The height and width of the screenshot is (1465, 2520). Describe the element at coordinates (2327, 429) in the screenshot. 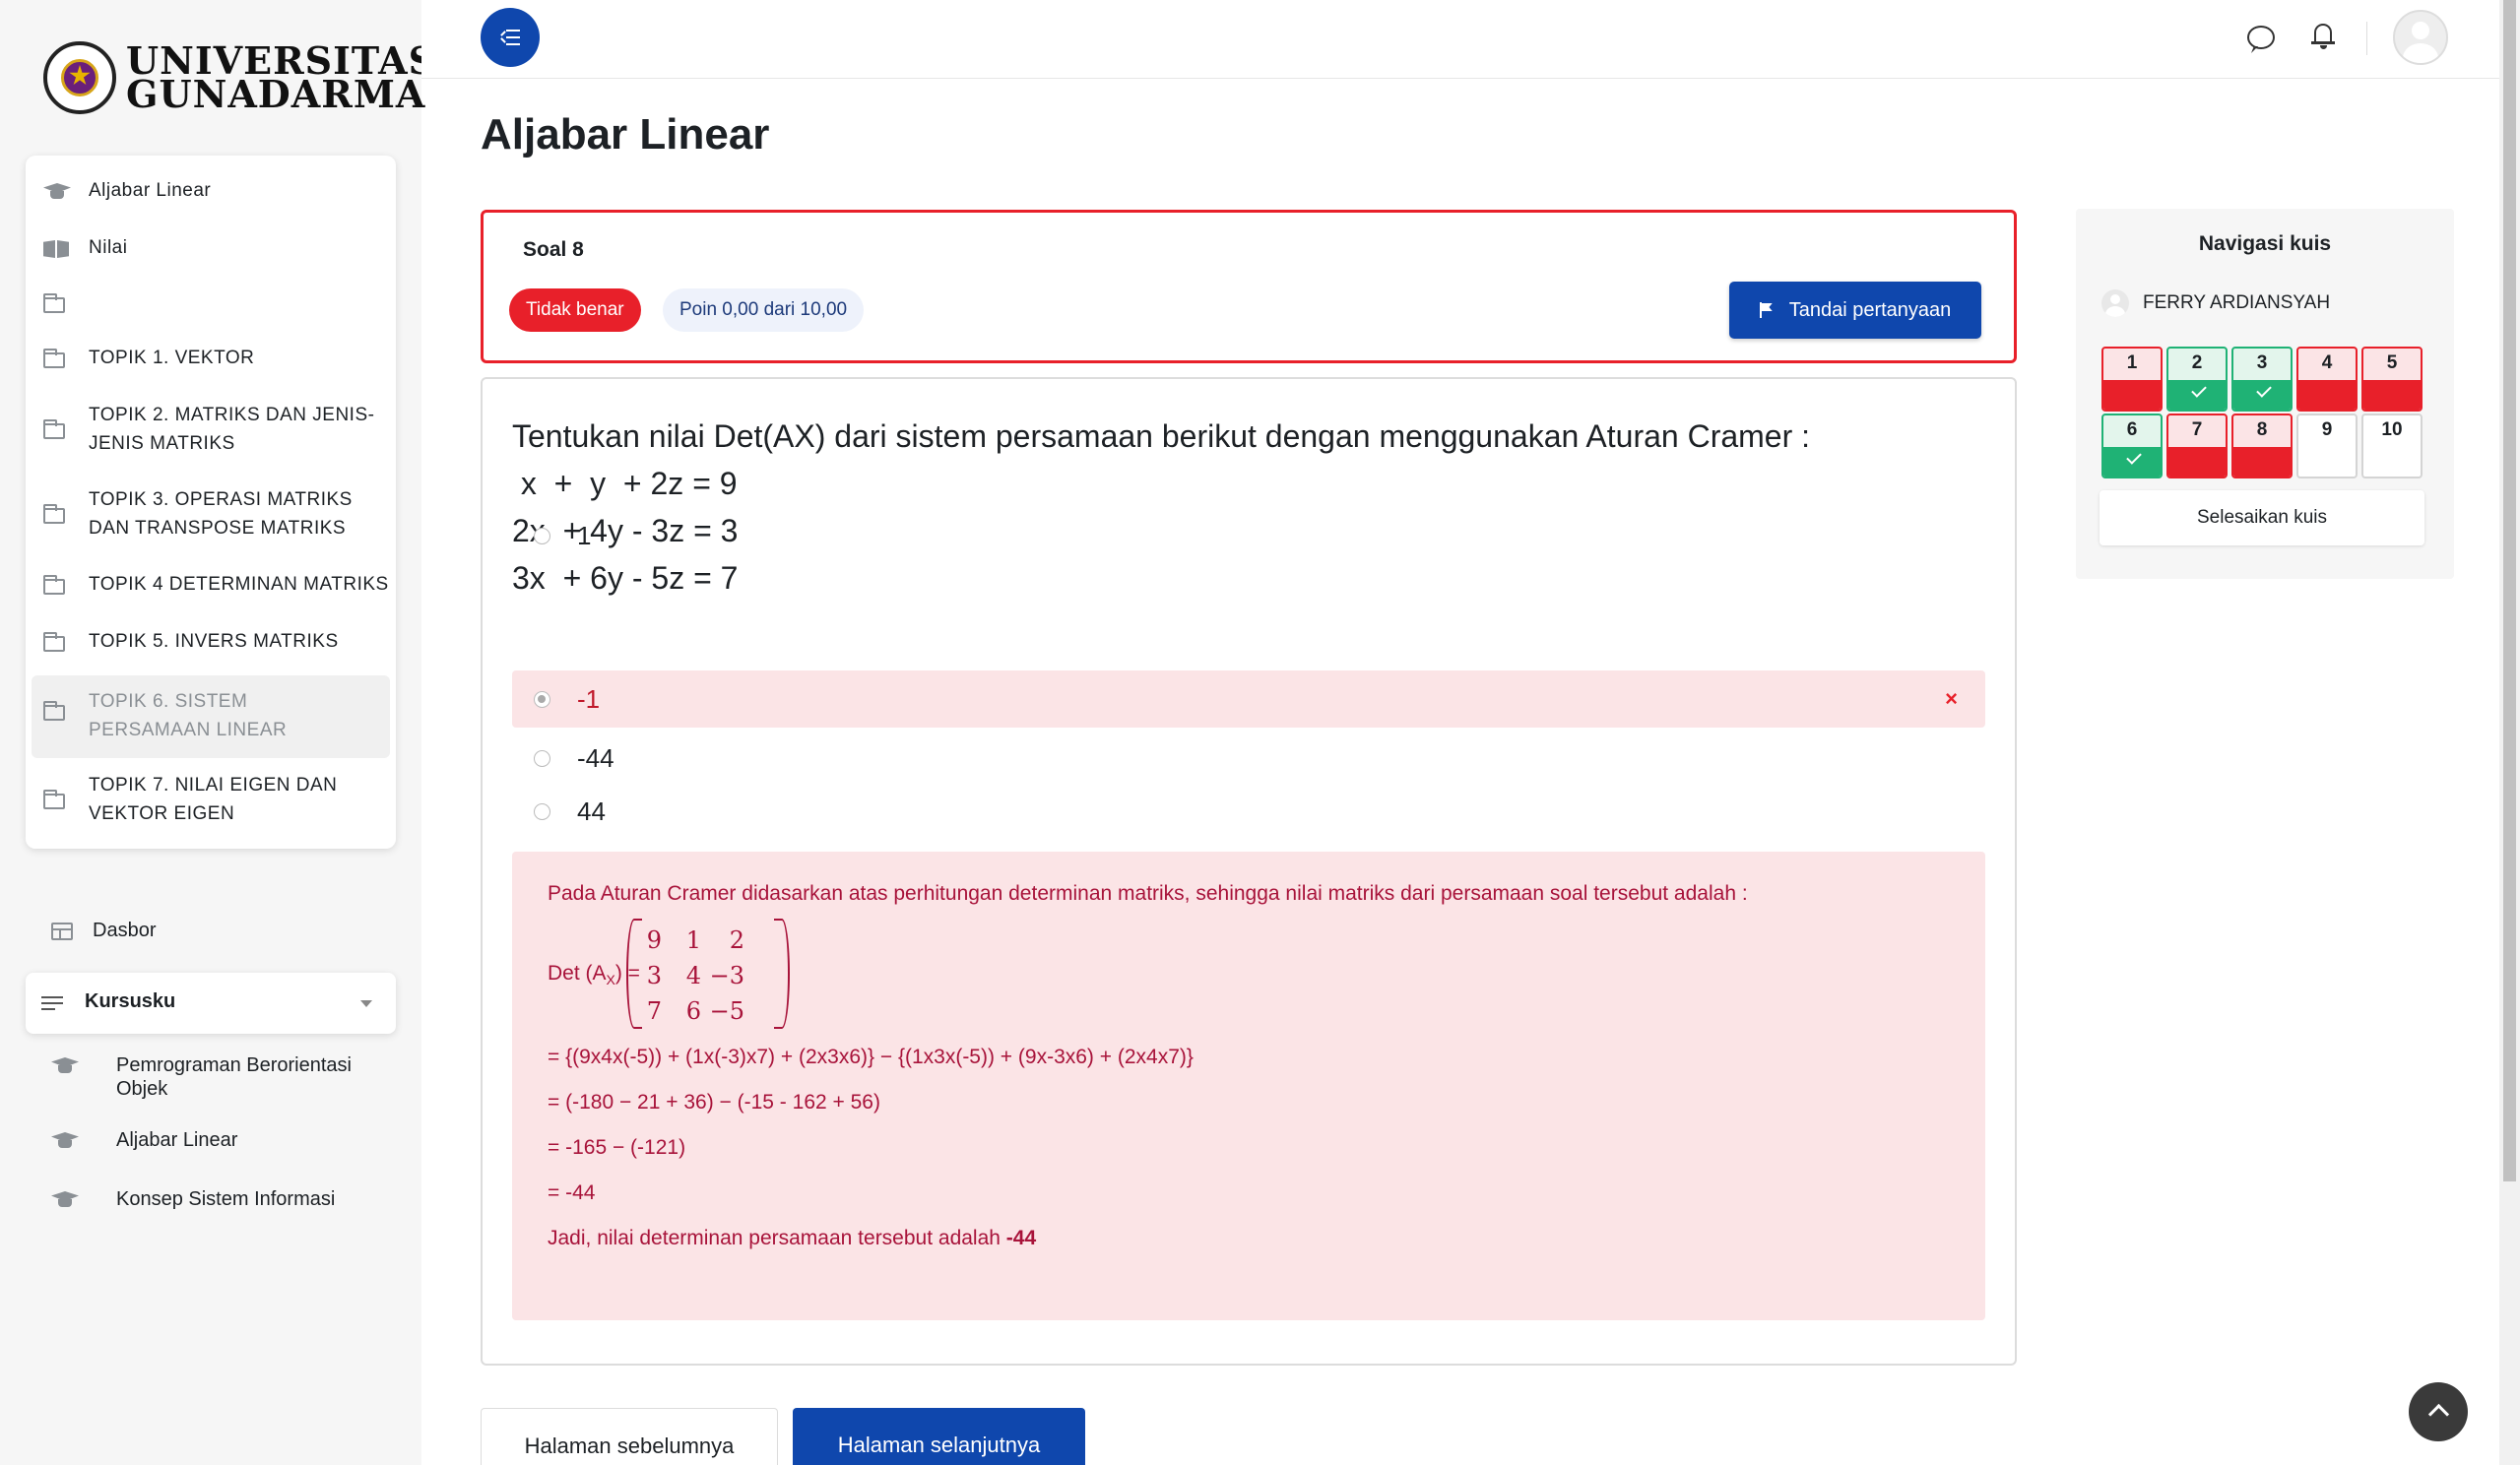

I see `question-number: 9` at that location.